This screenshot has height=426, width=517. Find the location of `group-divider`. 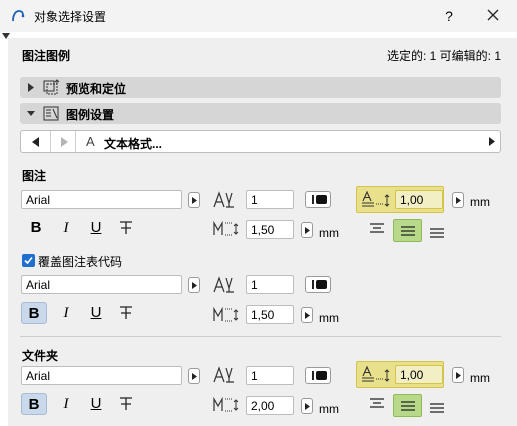

group-divider is located at coordinates (260, 336).